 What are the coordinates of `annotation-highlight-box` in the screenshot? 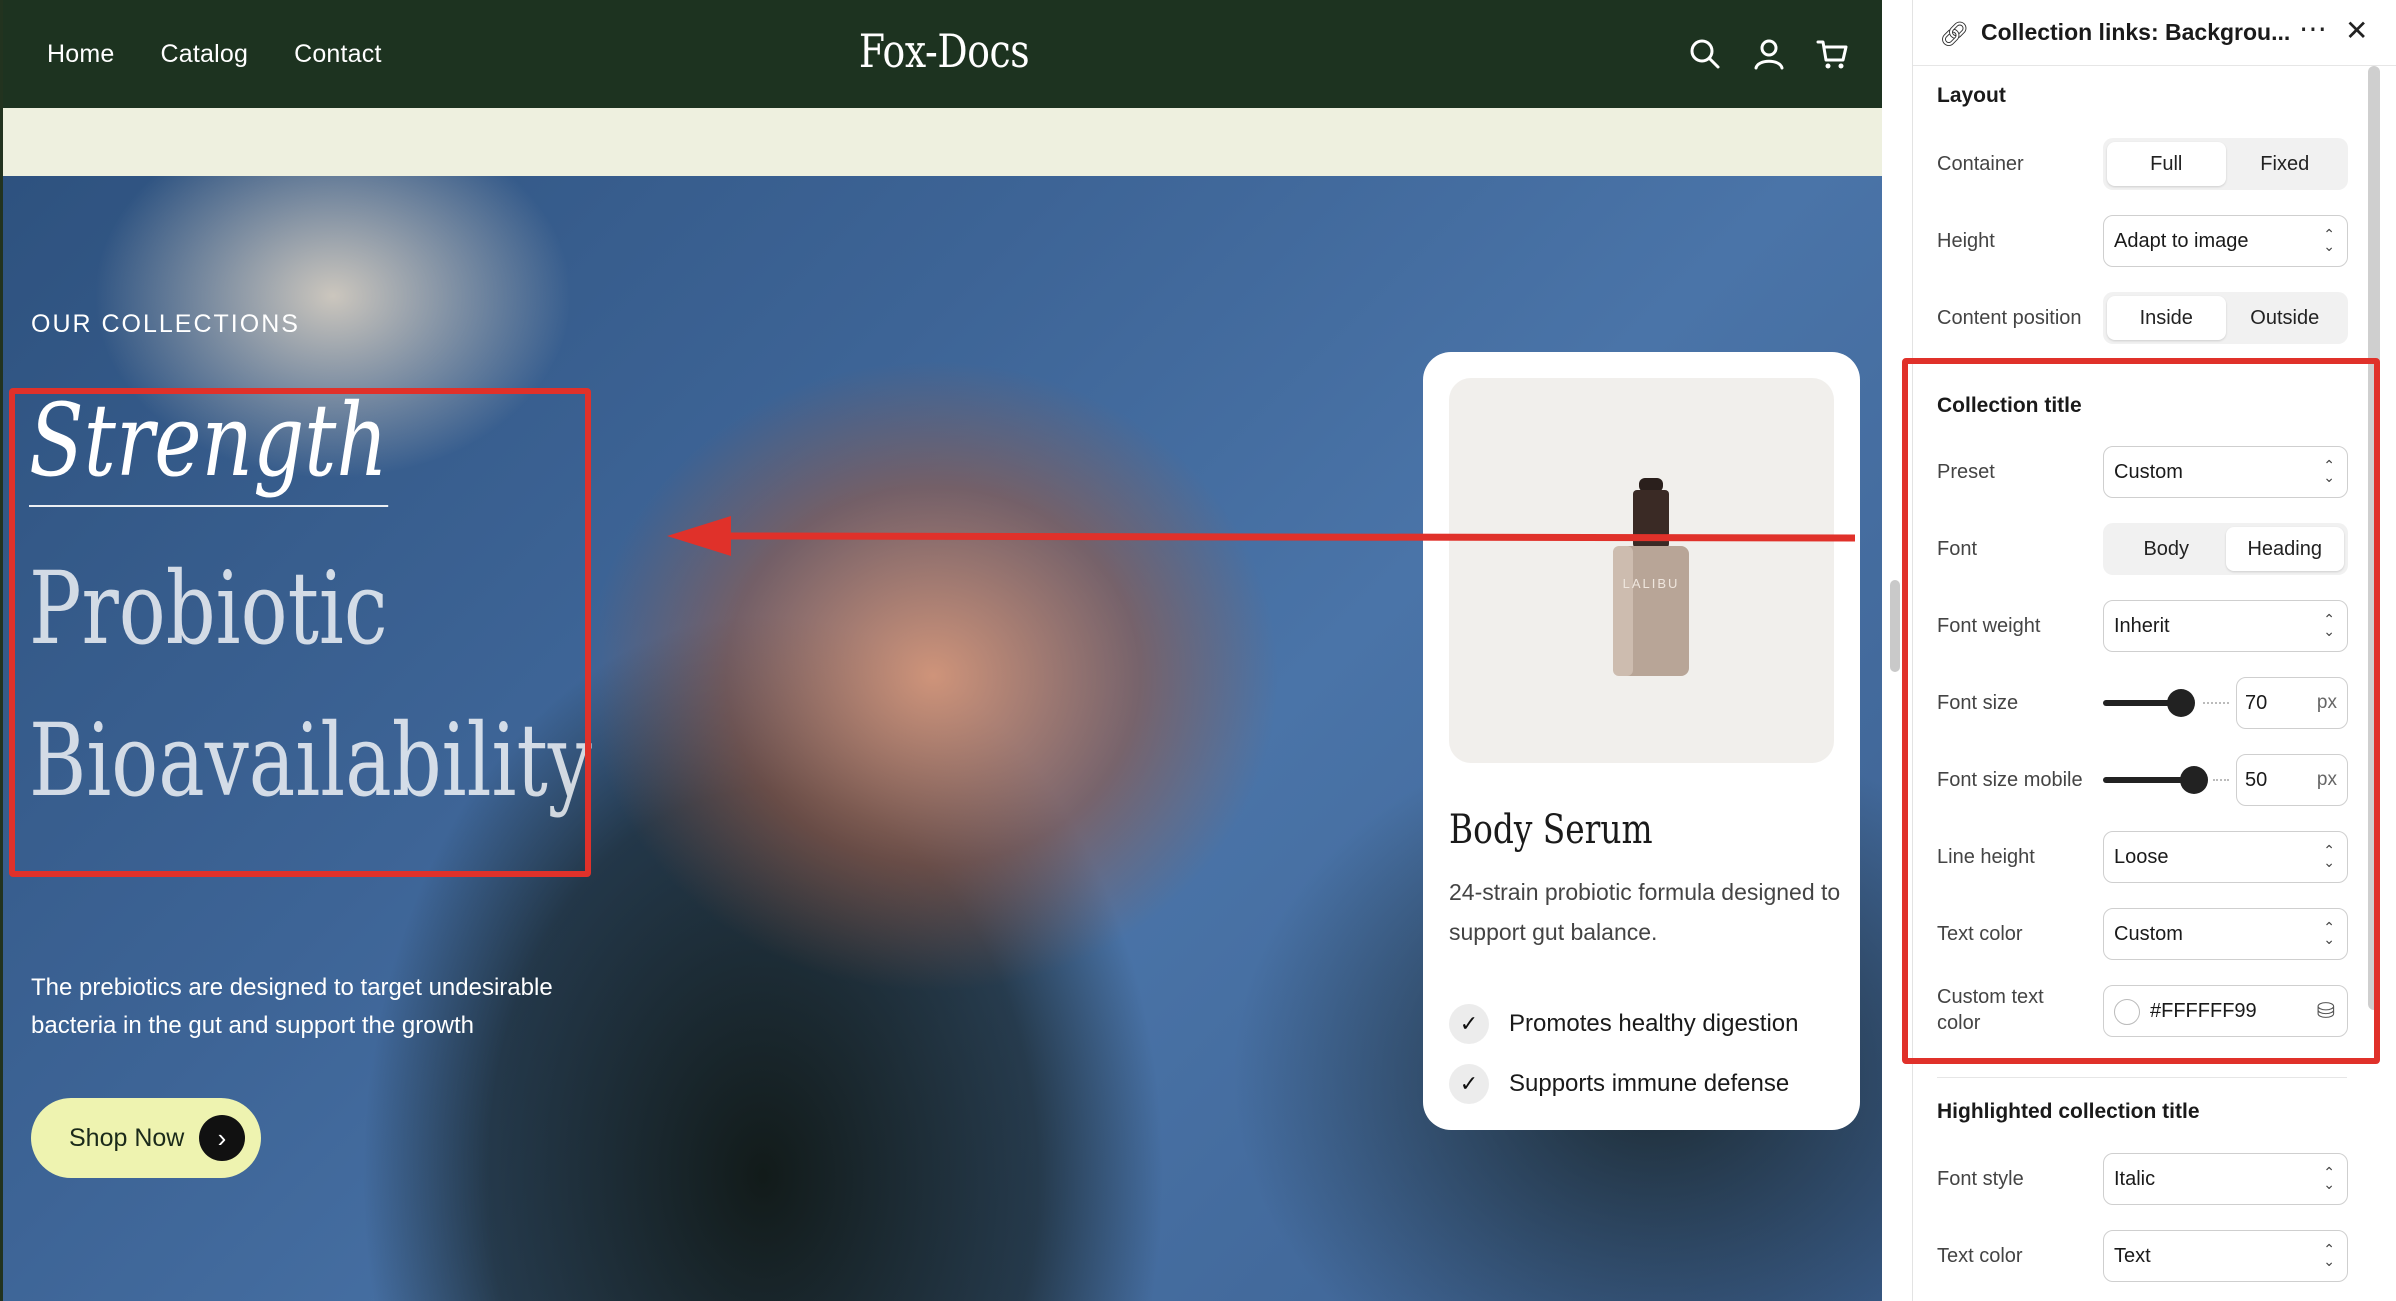 It's located at (2141, 711).